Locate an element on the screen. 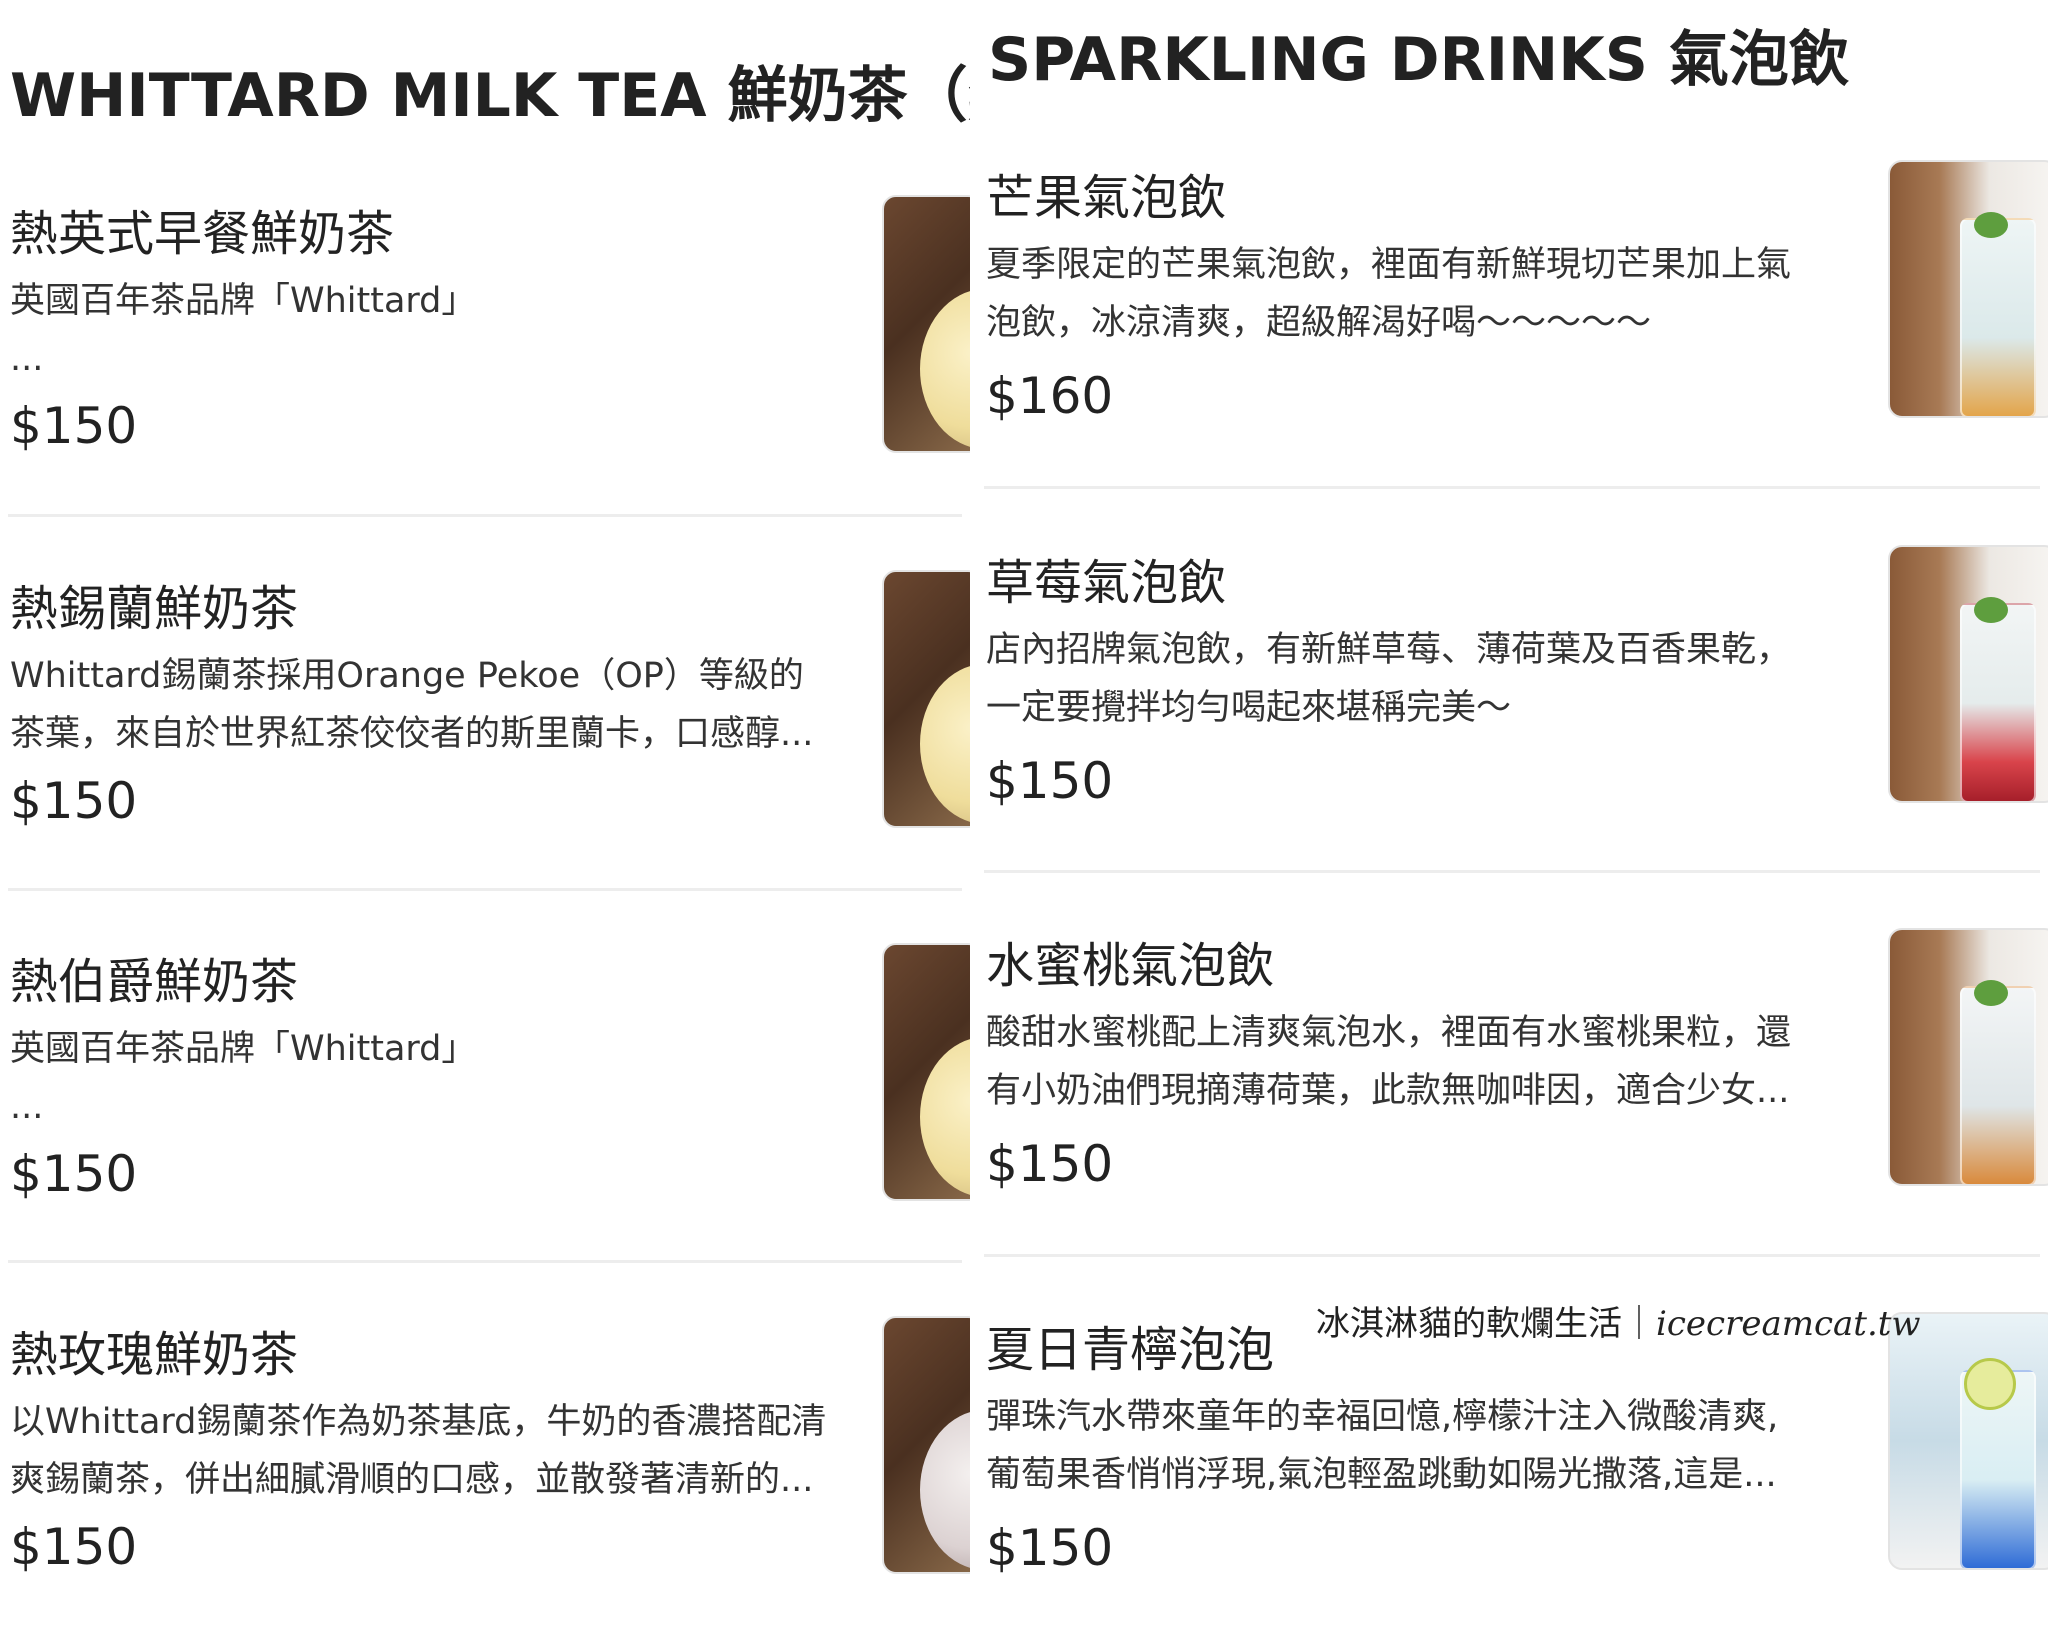  strawberry-sparkling-thumbnail is located at coordinates (1968, 674).